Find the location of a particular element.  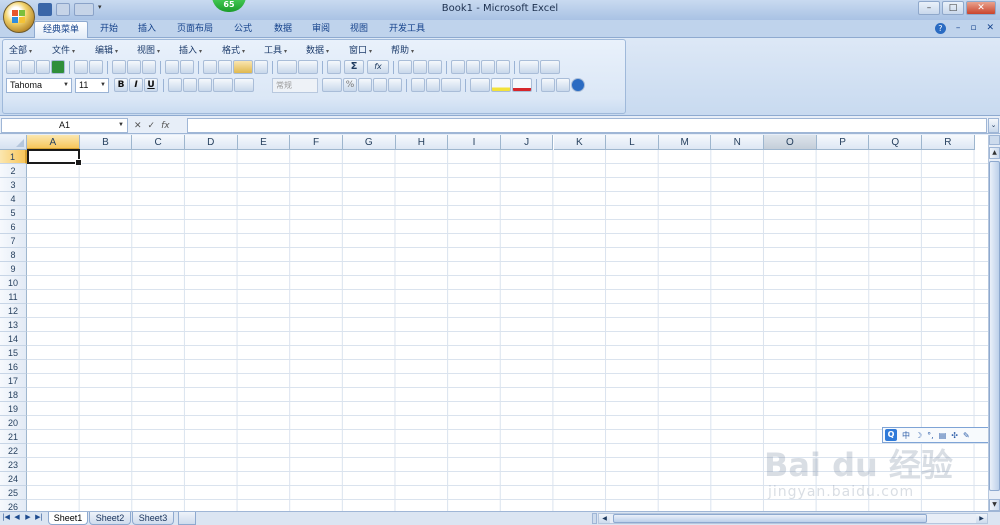

last-sheet-icon: ▶| is located at coordinates (39, 517).